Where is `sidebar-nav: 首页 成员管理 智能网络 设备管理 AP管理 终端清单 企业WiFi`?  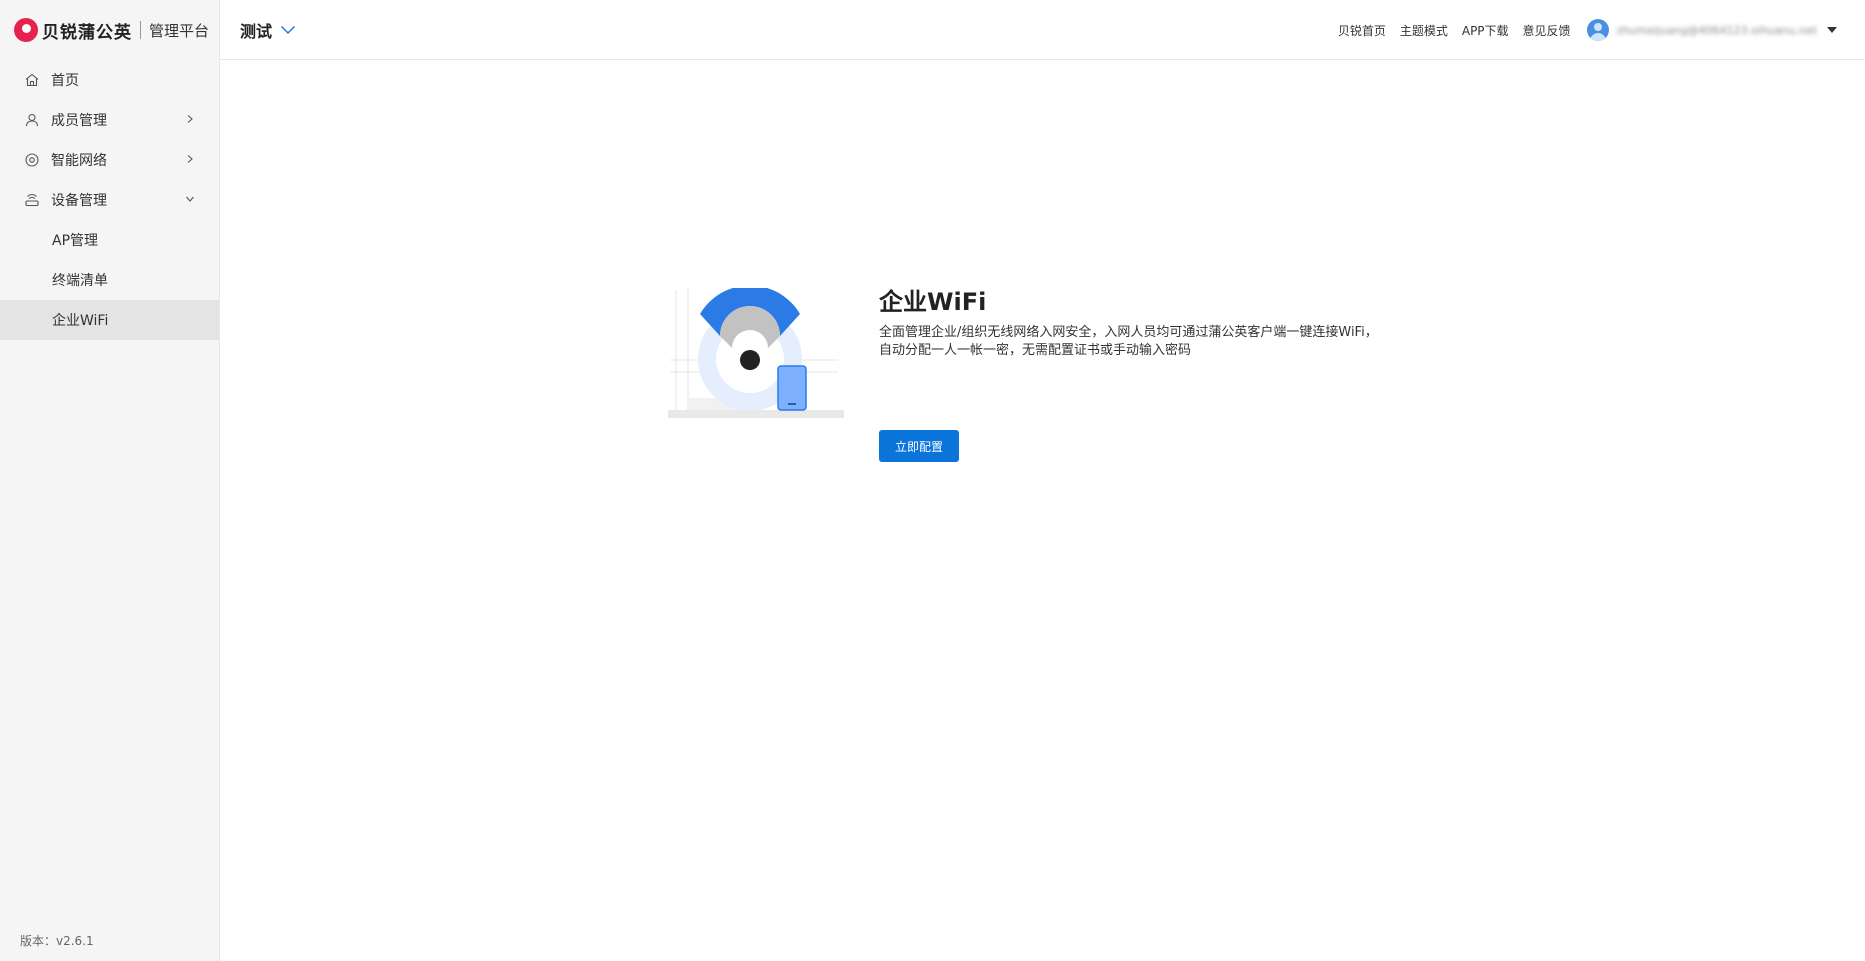 sidebar-nav: 首页 成员管理 智能网络 设备管理 AP管理 终端清单 企业WiFi is located at coordinates (109, 200).